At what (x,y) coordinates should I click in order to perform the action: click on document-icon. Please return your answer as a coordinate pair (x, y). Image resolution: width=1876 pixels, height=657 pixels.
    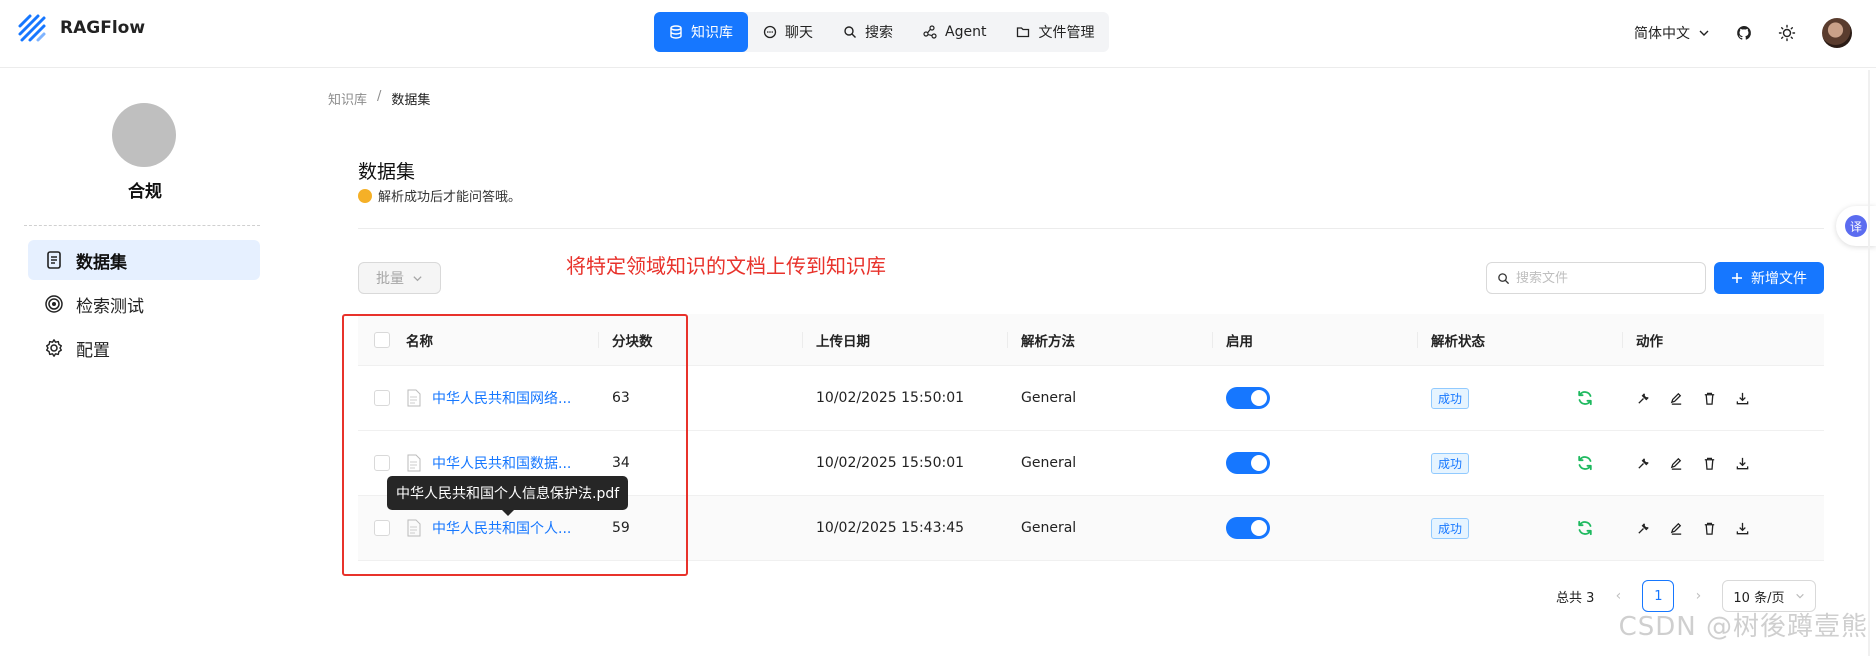
    Looking at the image, I should click on (54, 260).